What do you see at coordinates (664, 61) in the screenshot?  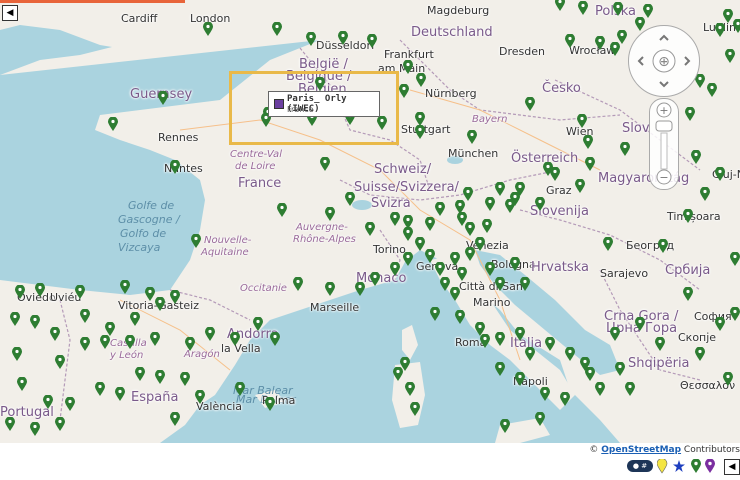 I see `pan-control: ⊕` at bounding box center [664, 61].